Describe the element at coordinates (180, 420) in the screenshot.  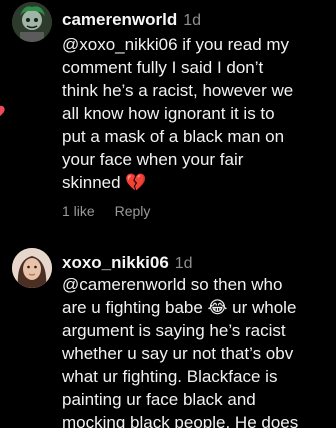
I see `comment-line: mocking black people. He does` at that location.